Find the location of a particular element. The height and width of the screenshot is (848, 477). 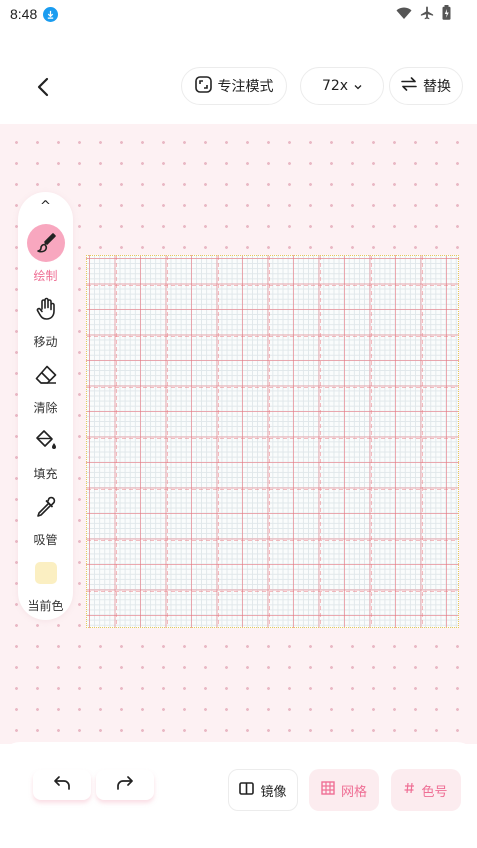

chevron-down-icon is located at coordinates (358, 86).